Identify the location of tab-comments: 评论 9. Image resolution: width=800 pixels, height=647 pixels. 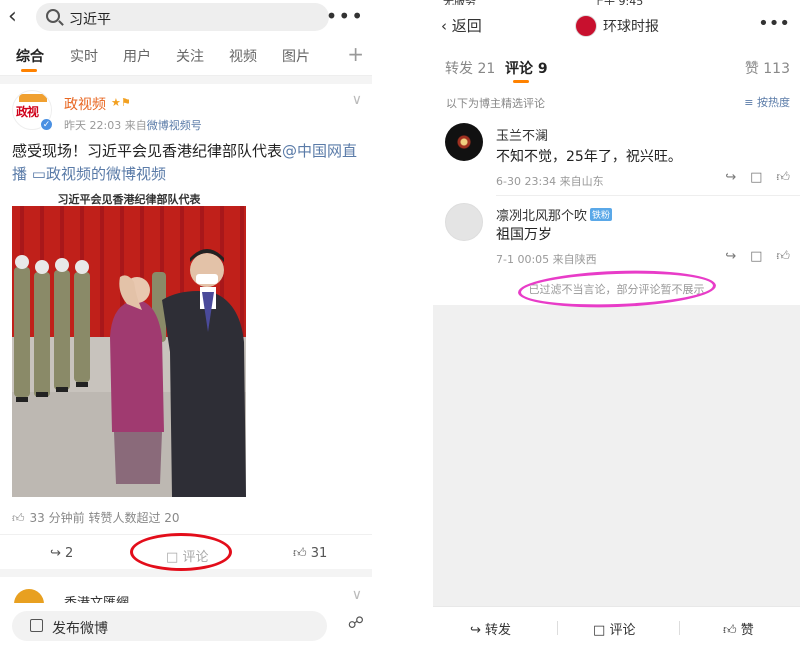
(526, 68).